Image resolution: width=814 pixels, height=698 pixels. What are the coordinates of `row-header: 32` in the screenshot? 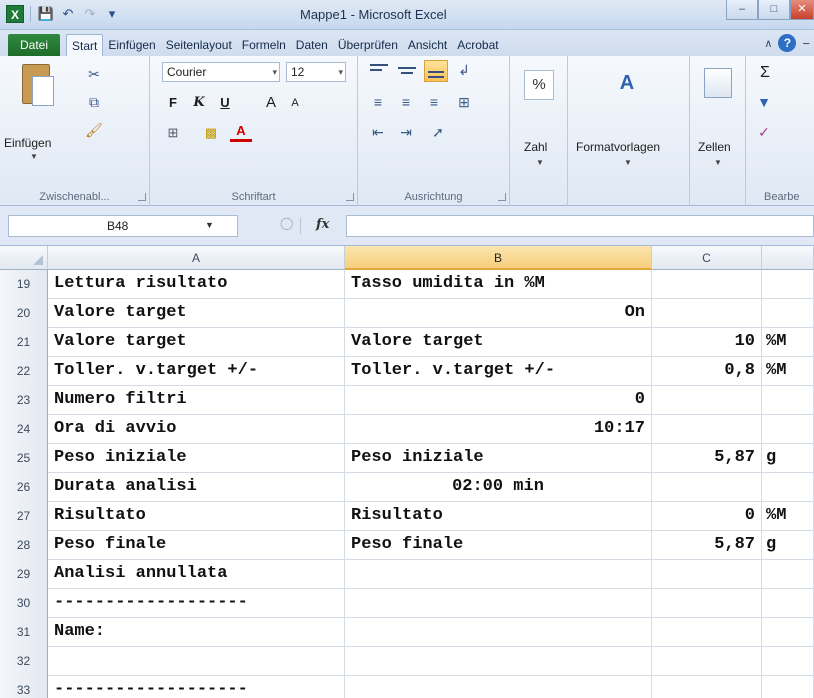 It's located at (24, 661).